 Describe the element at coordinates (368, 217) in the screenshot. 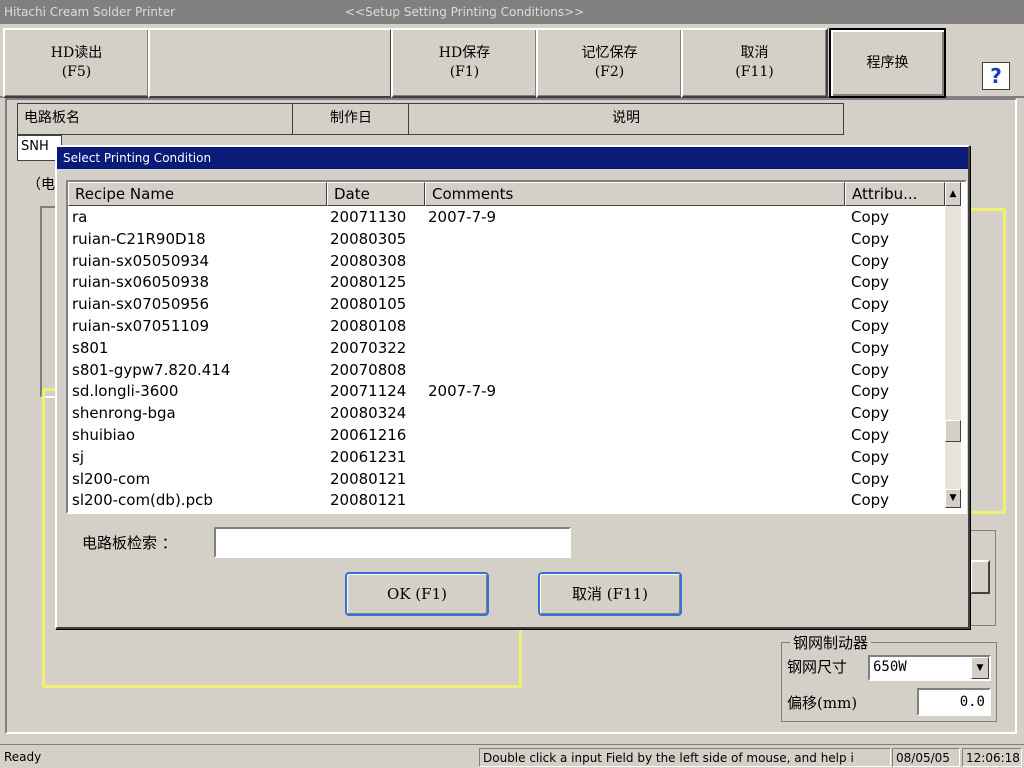

I see `recipe-date-cell: 20071130` at that location.